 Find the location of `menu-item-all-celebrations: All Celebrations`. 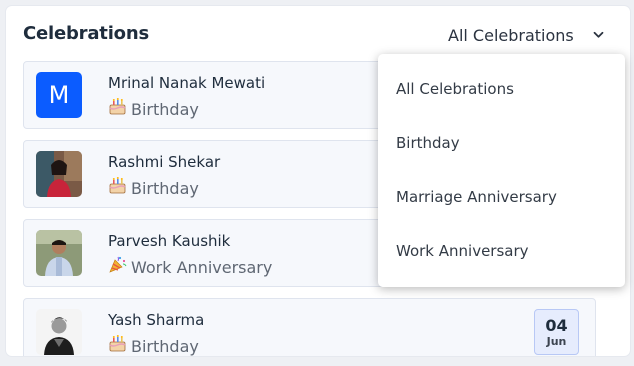

menu-item-all-celebrations: All Celebrations is located at coordinates (455, 89).